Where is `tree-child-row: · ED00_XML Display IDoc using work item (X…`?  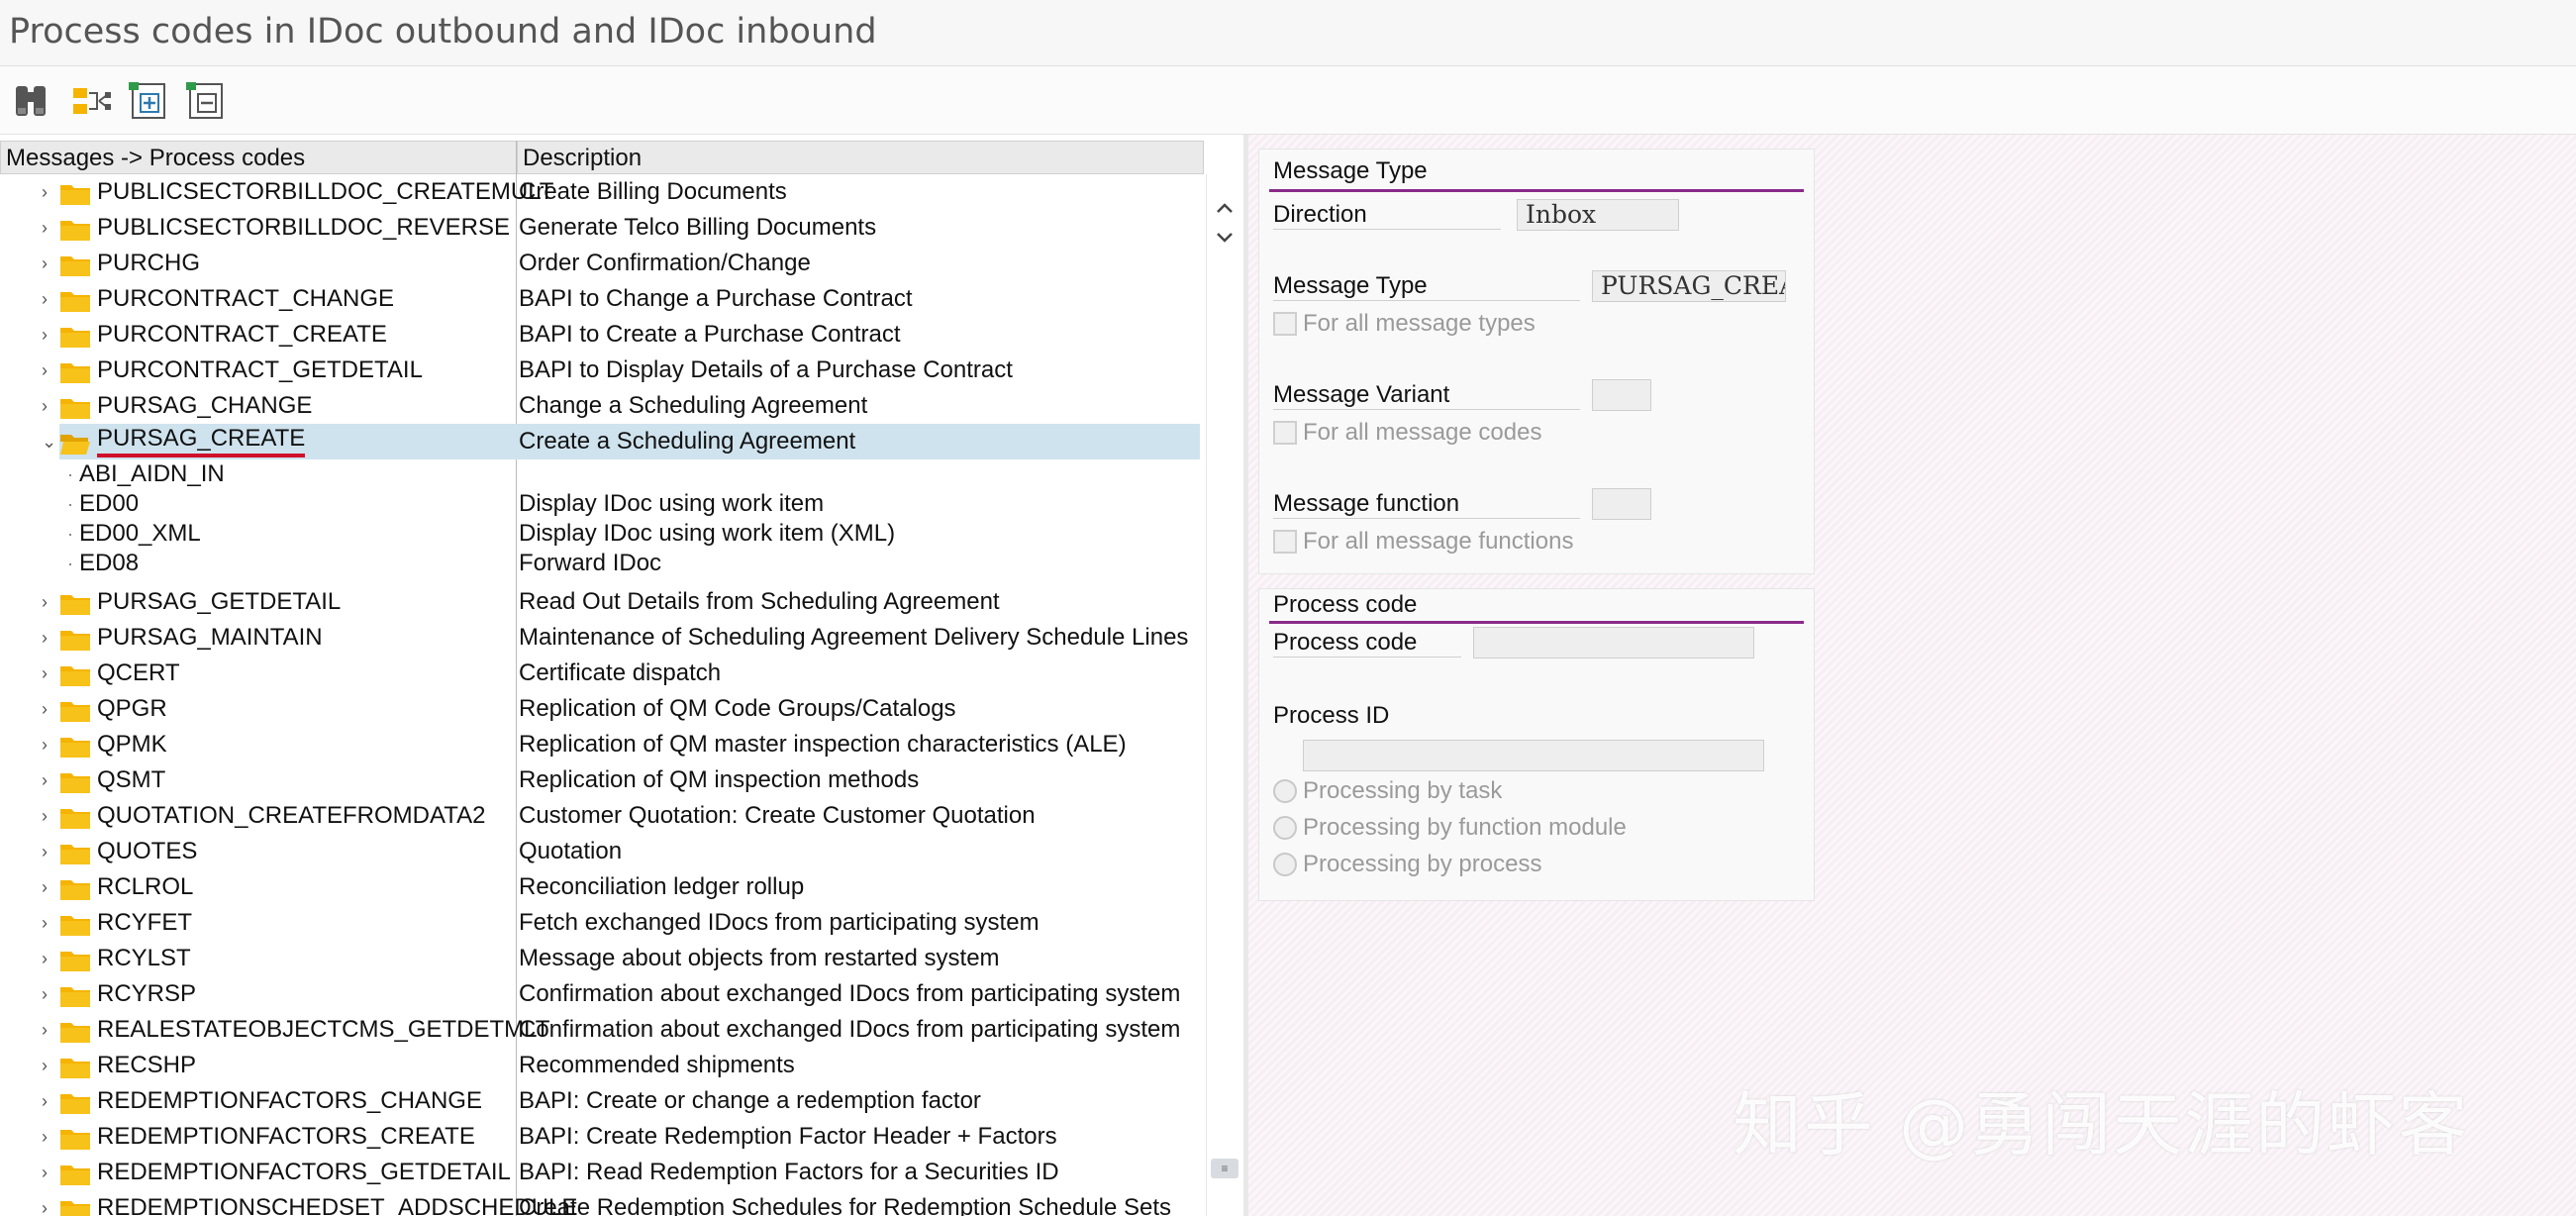 tree-child-row: · ED00_XML Display IDoc using work item (X… is located at coordinates (602, 534).